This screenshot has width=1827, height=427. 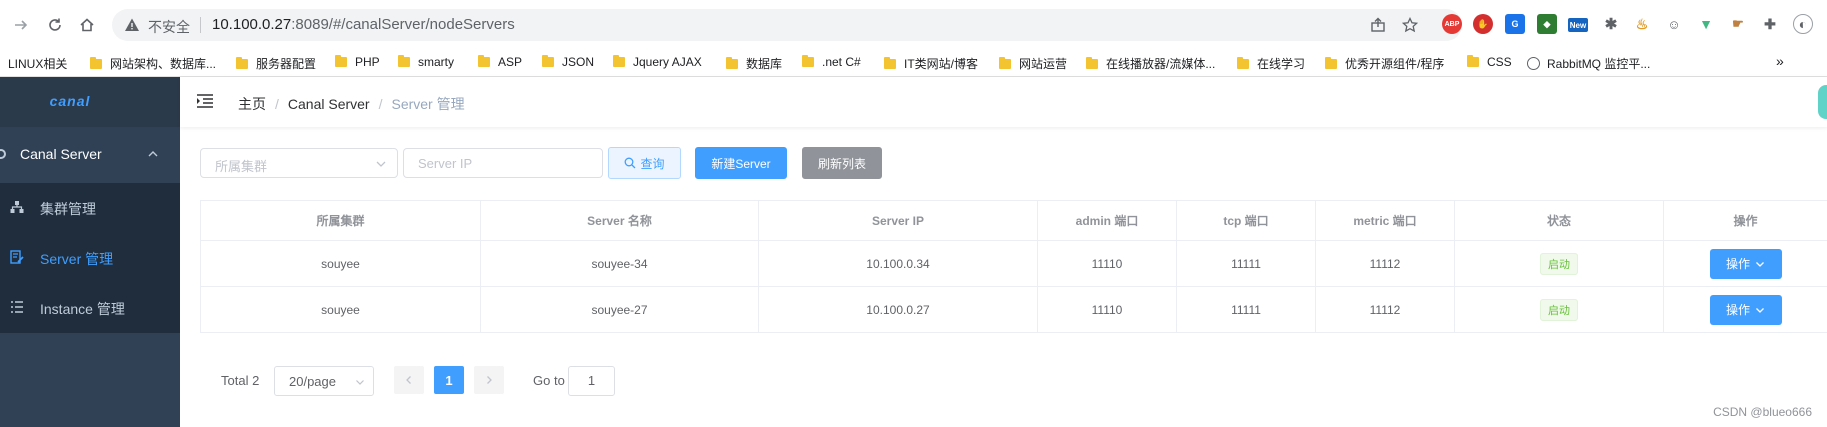 What do you see at coordinates (1760, 264) in the screenshot?
I see `chevron-down-icon` at bounding box center [1760, 264].